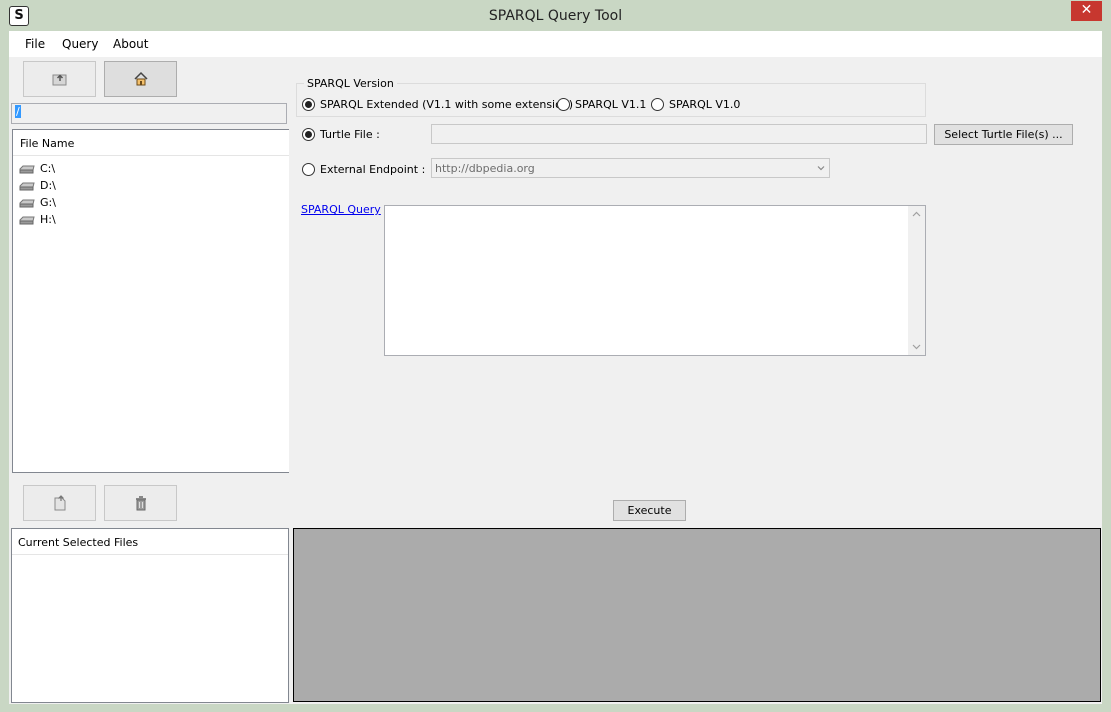 The width and height of the screenshot is (1111, 712). I want to click on delete-button, so click(140, 503).